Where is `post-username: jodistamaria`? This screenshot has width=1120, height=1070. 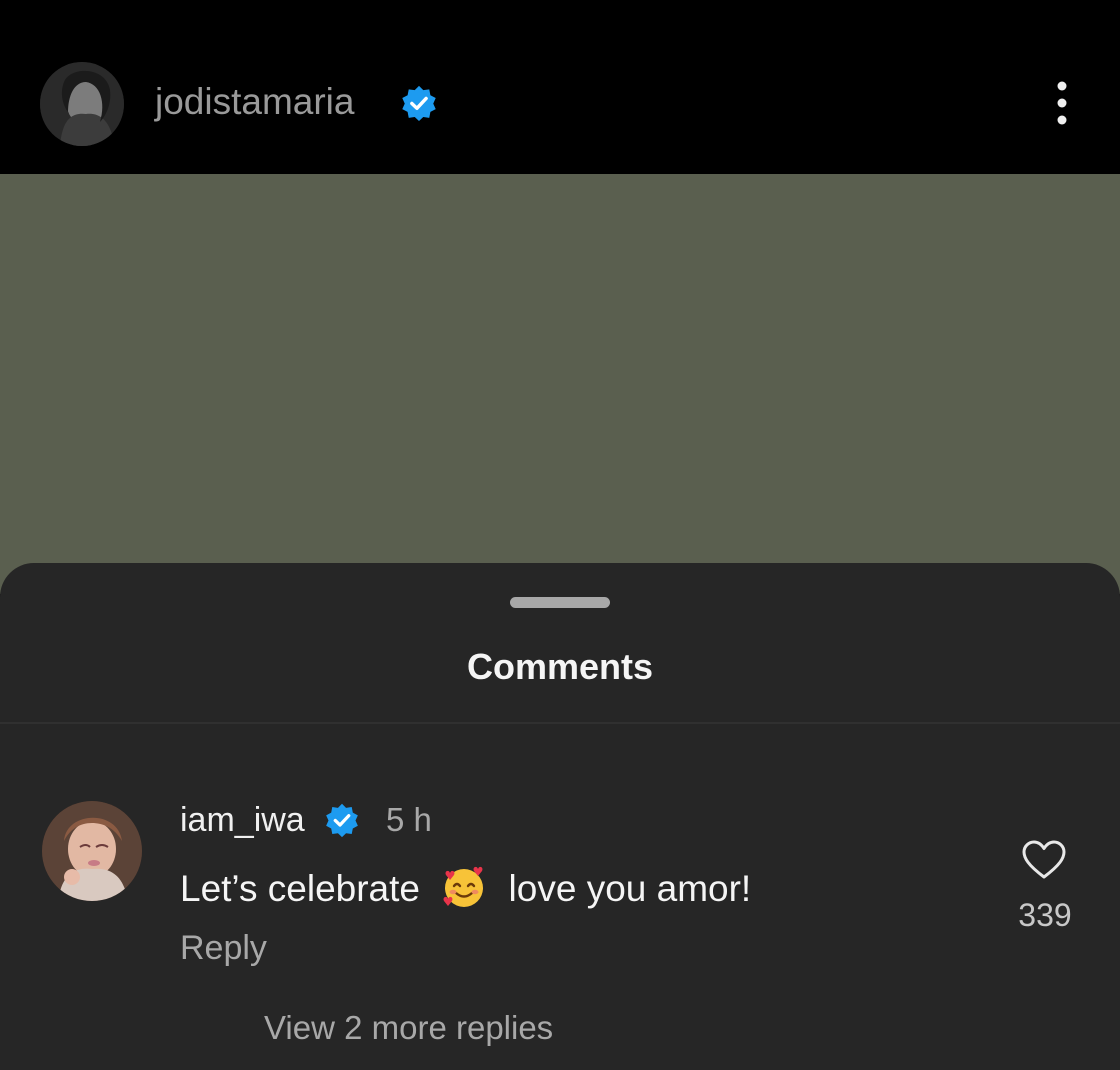 post-username: jodistamaria is located at coordinates (254, 102).